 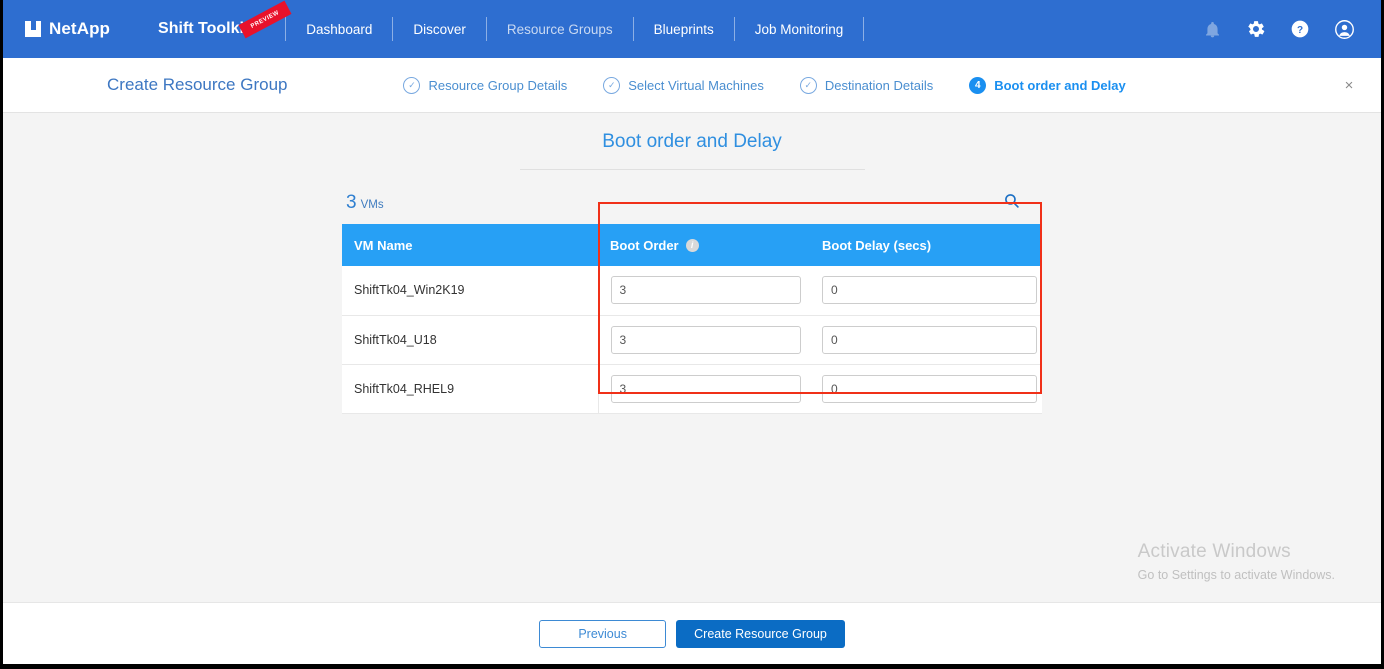 I want to click on nav-link-resource-groups: Resource Groups, so click(x=560, y=29).